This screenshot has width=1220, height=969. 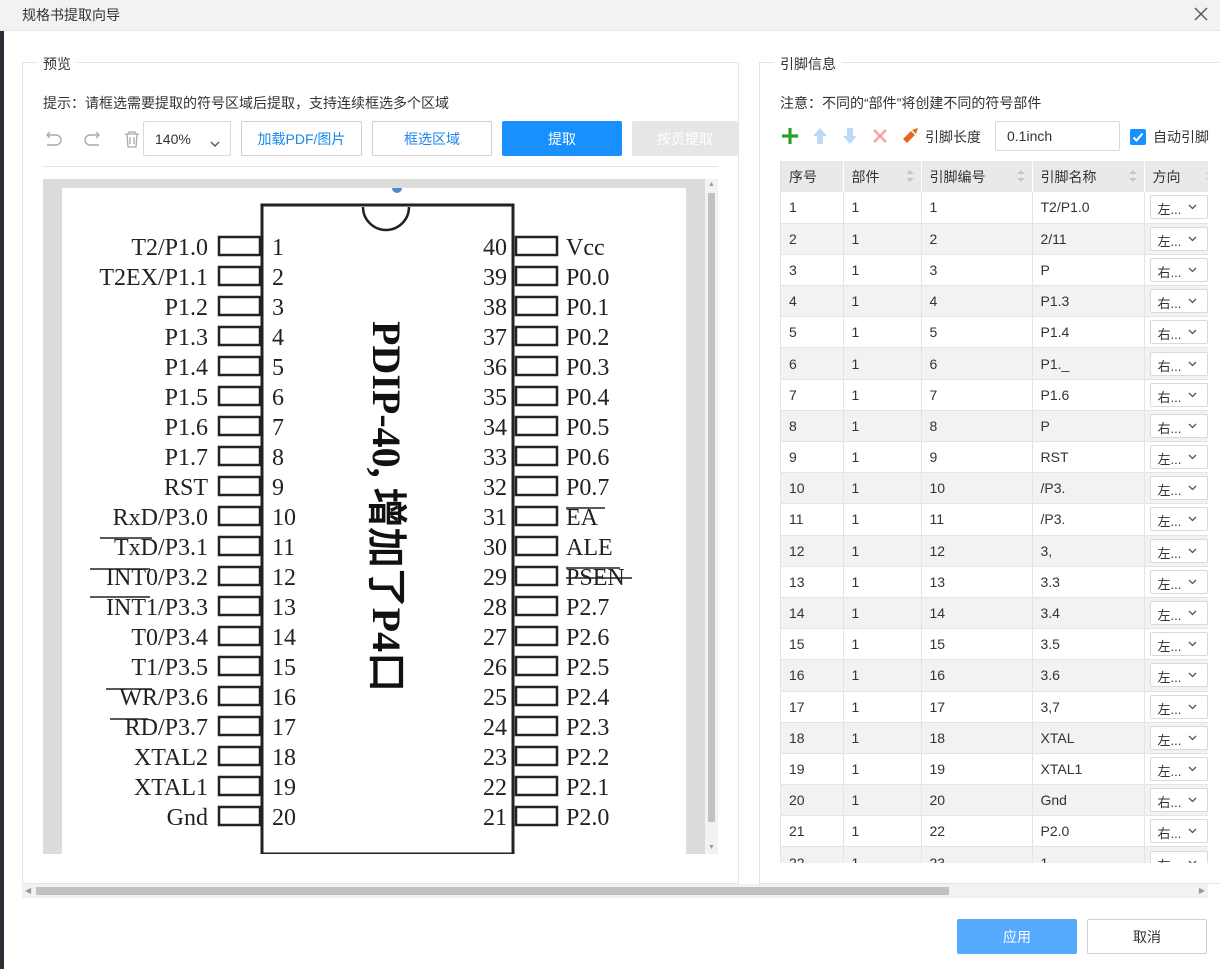 I want to click on cell-pin-name: P, so click(x=1088, y=270).